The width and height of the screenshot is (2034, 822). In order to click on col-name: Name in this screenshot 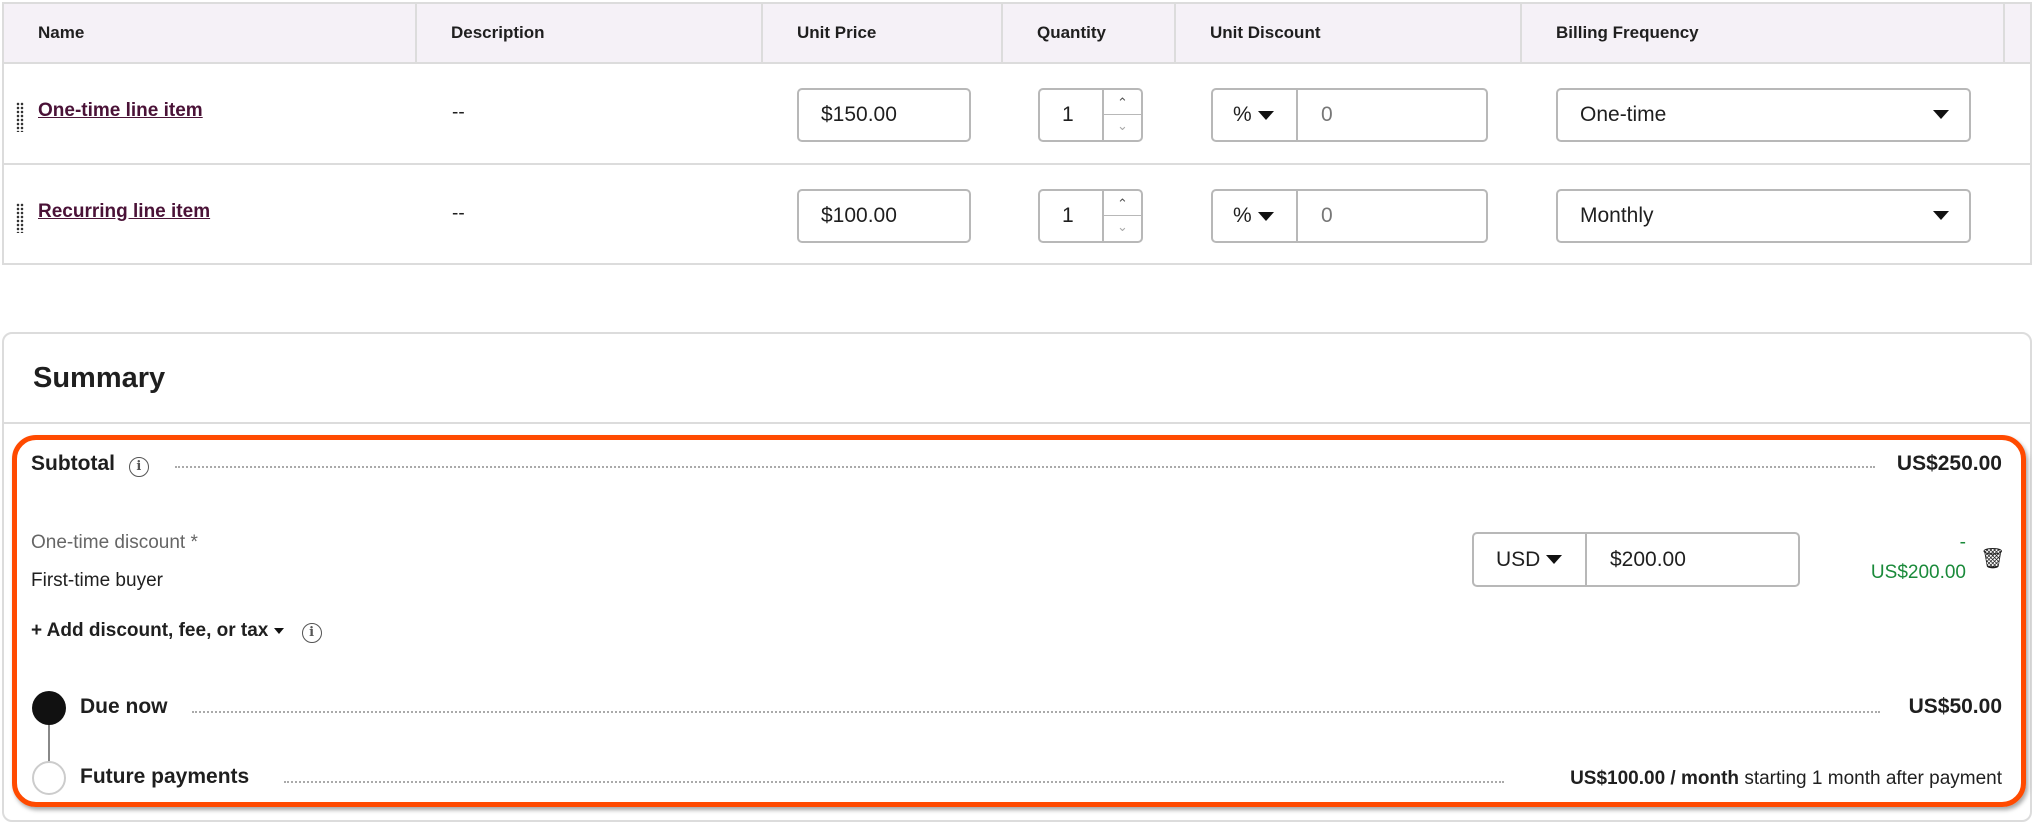, I will do `click(210, 33)`.